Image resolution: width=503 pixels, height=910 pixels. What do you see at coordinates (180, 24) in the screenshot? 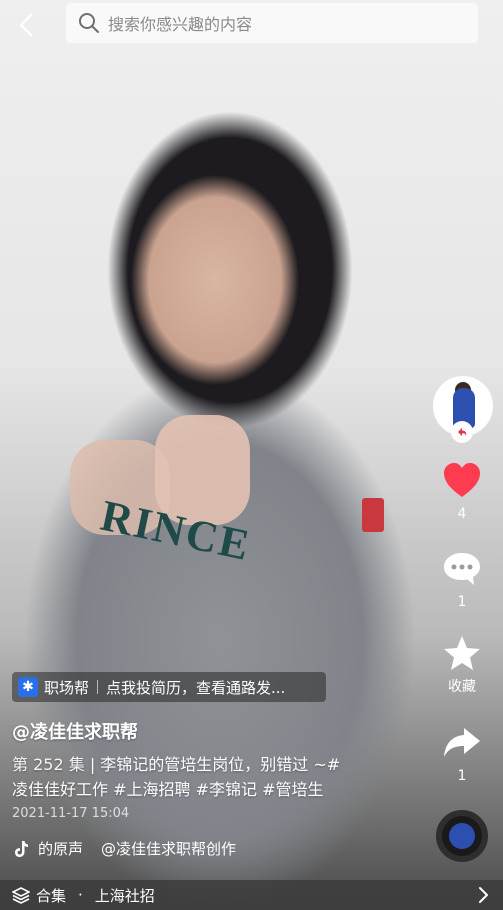
I see `search-placeholder: 搜索你感兴趣的内容` at bounding box center [180, 24].